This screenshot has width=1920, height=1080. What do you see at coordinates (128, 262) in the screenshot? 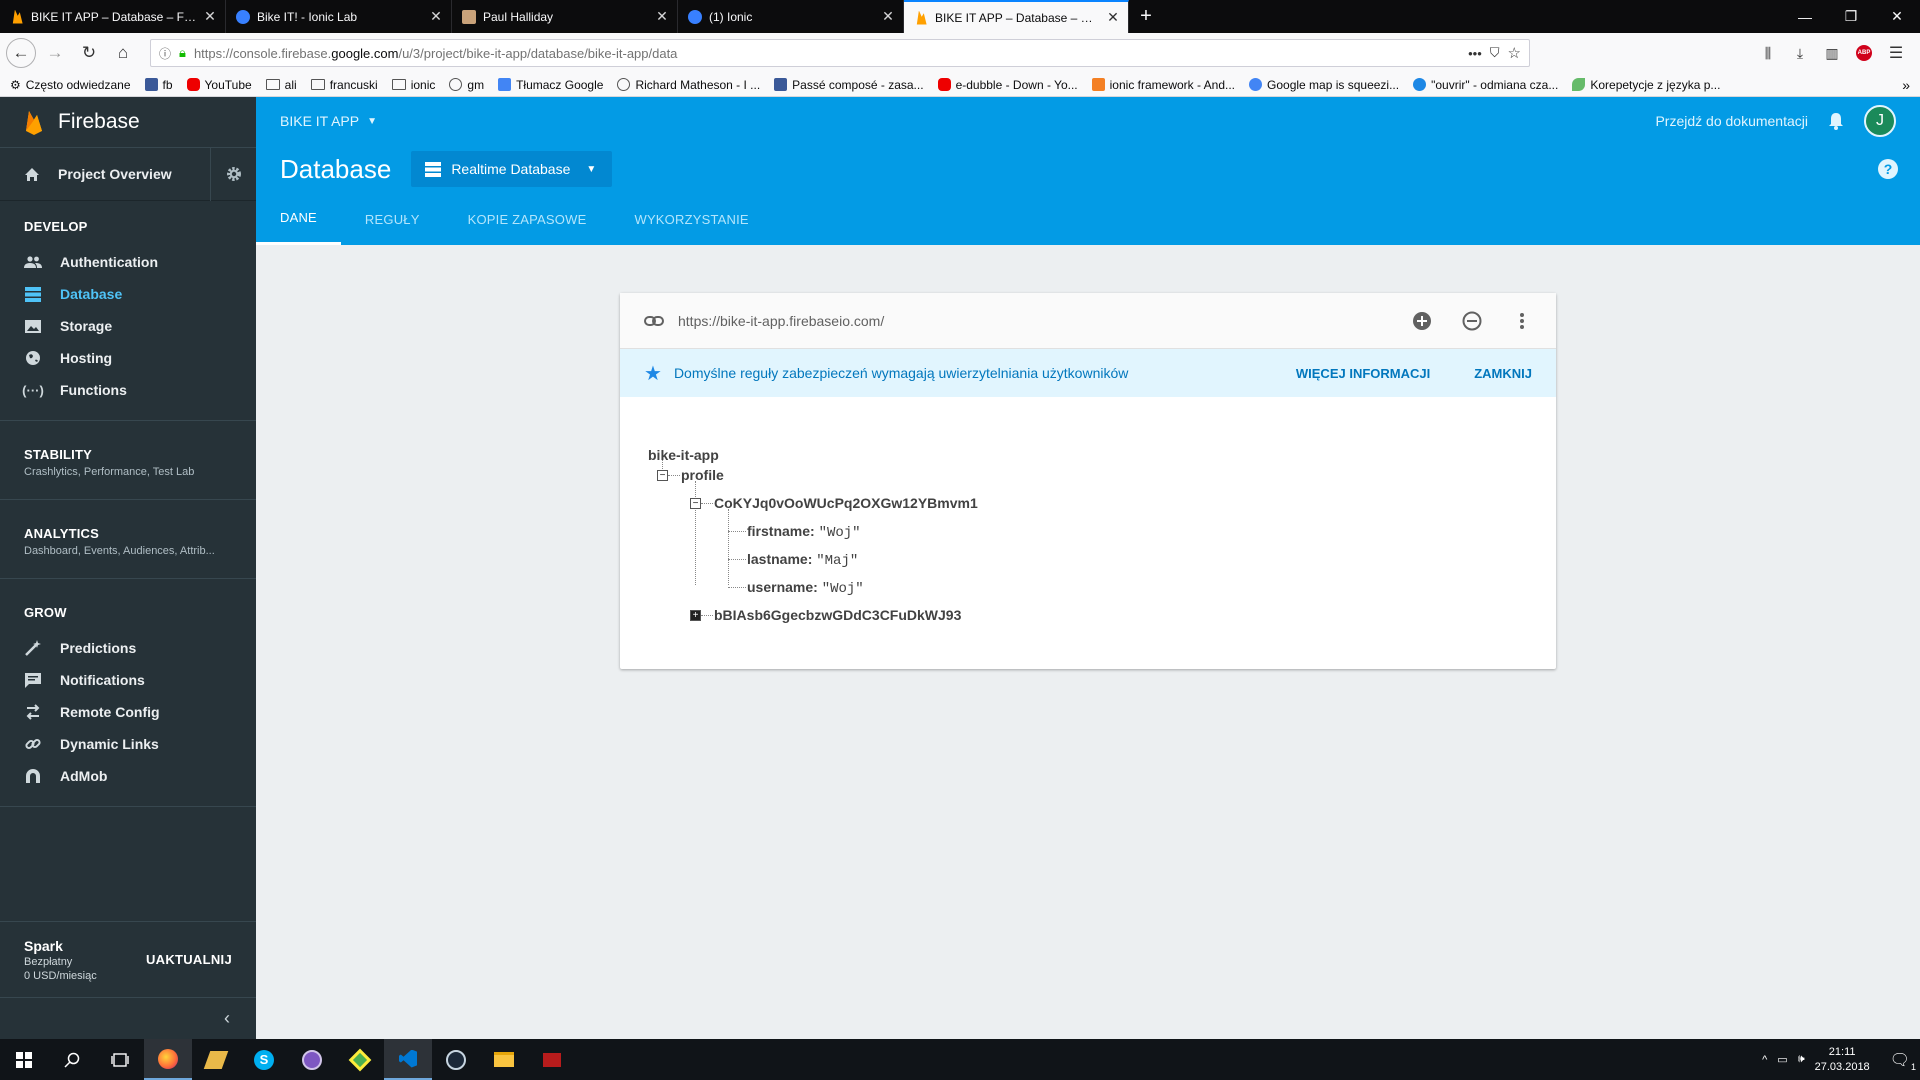
I see `sidebar-item-authentication: Authentication` at bounding box center [128, 262].